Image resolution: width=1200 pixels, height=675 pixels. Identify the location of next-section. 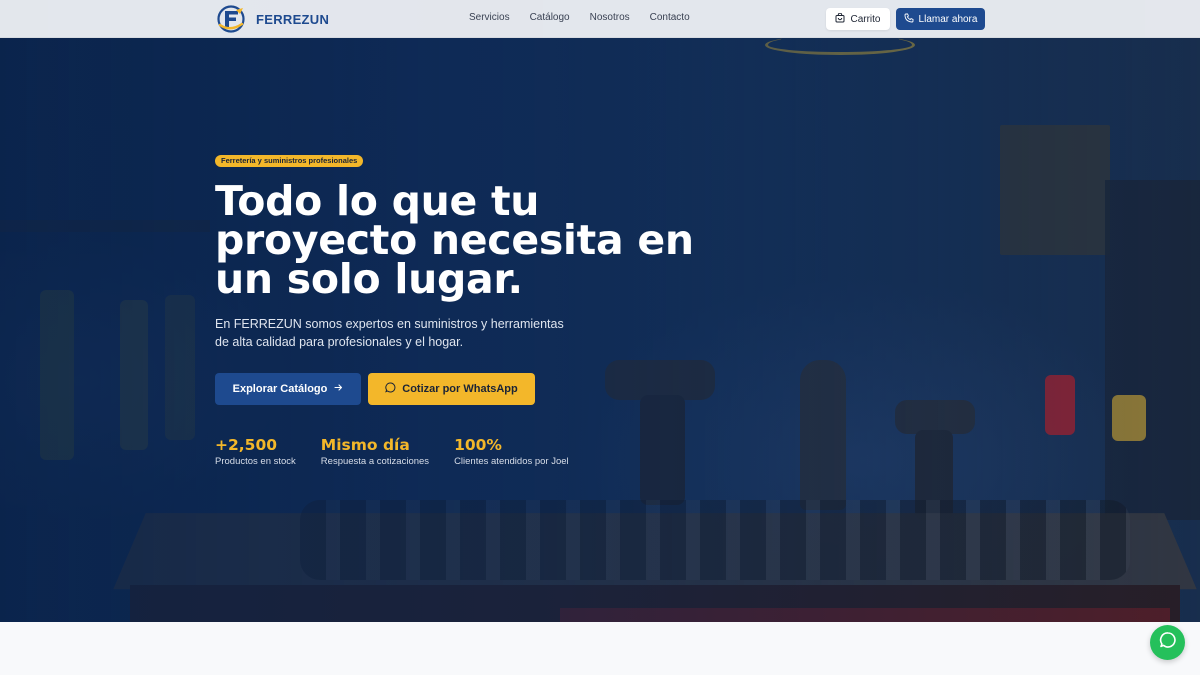
(600, 648).